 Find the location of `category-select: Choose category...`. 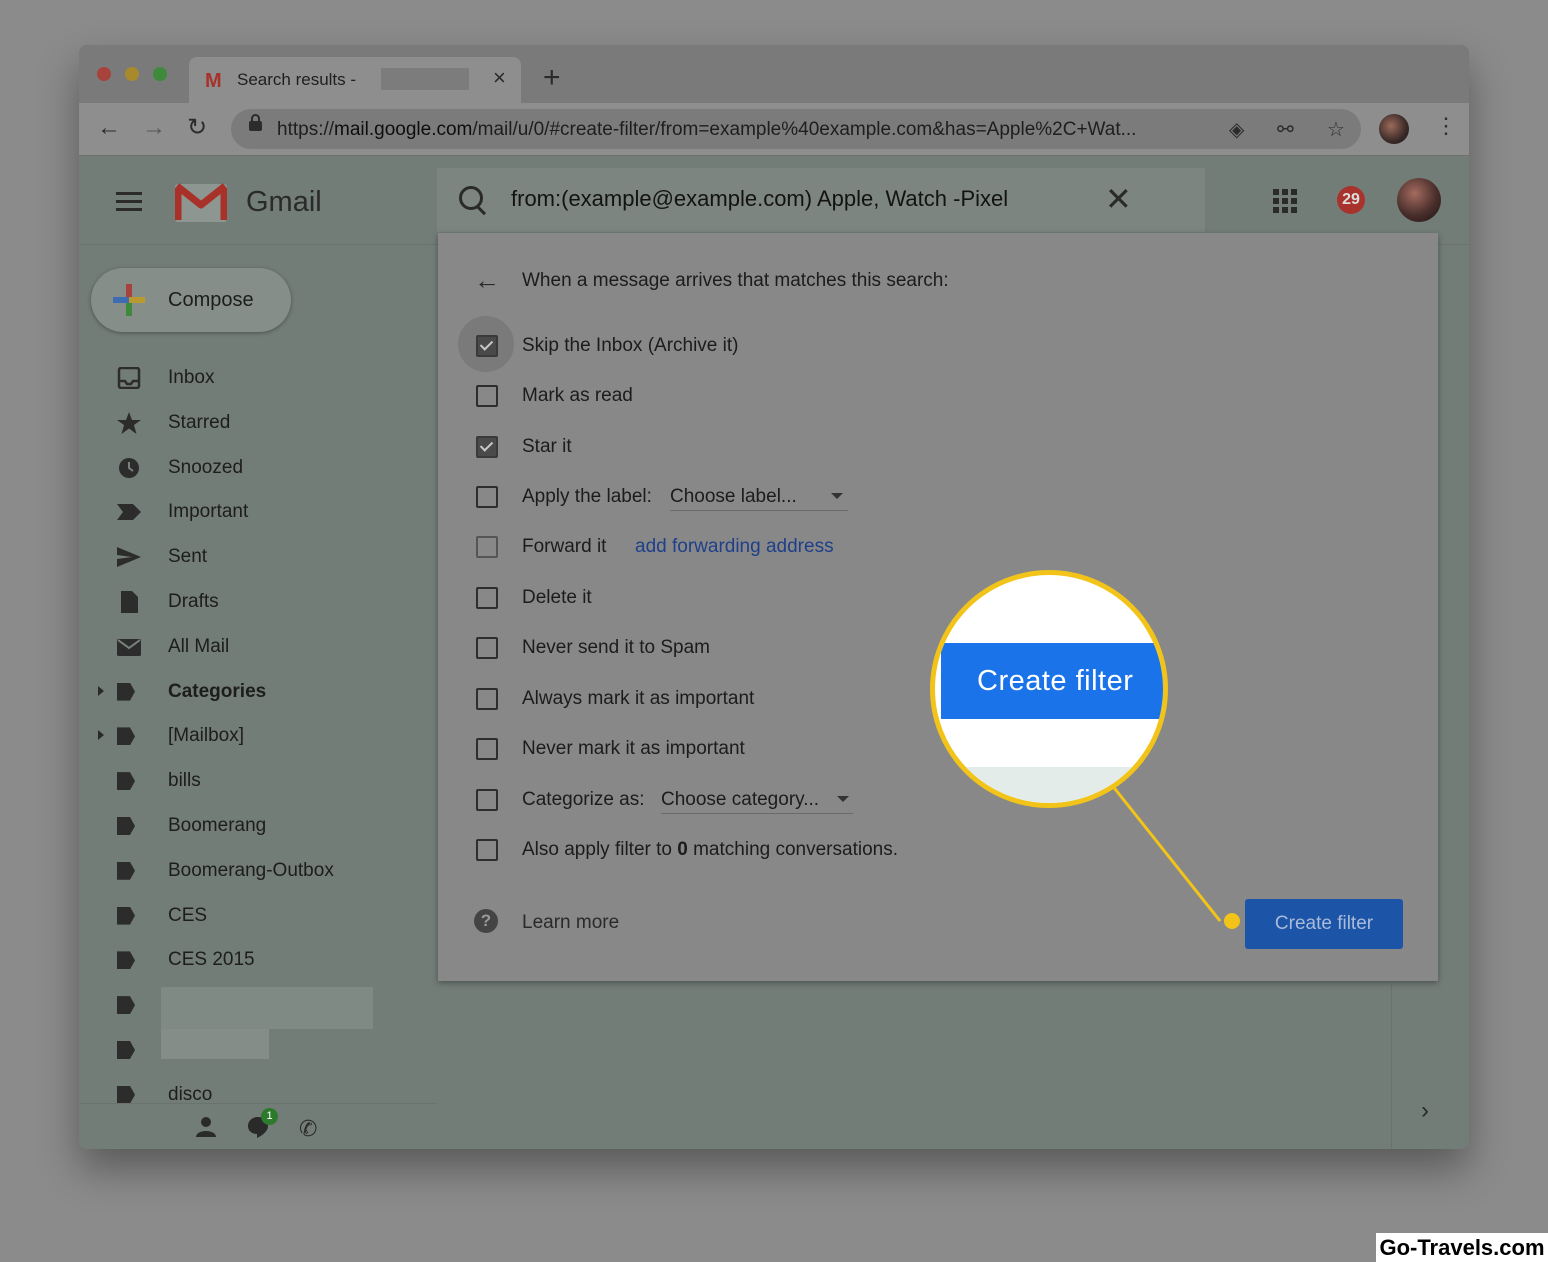

category-select: Choose category... is located at coordinates (757, 798).